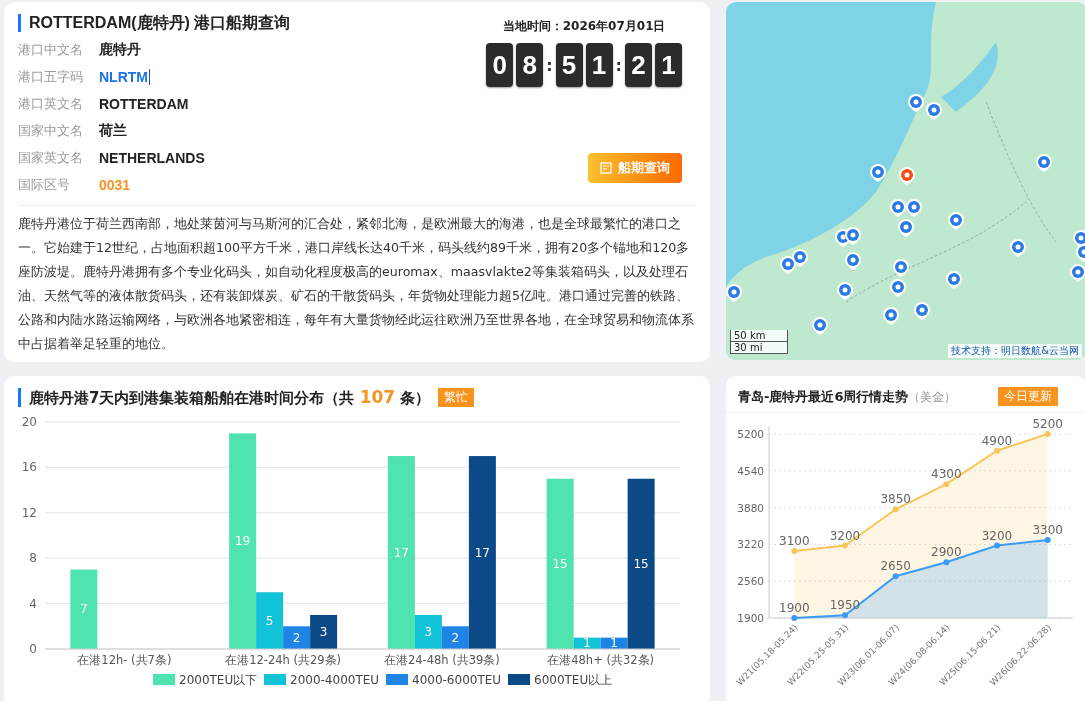 This screenshot has width=1085, height=701. I want to click on field-value: 0031, so click(115, 185).